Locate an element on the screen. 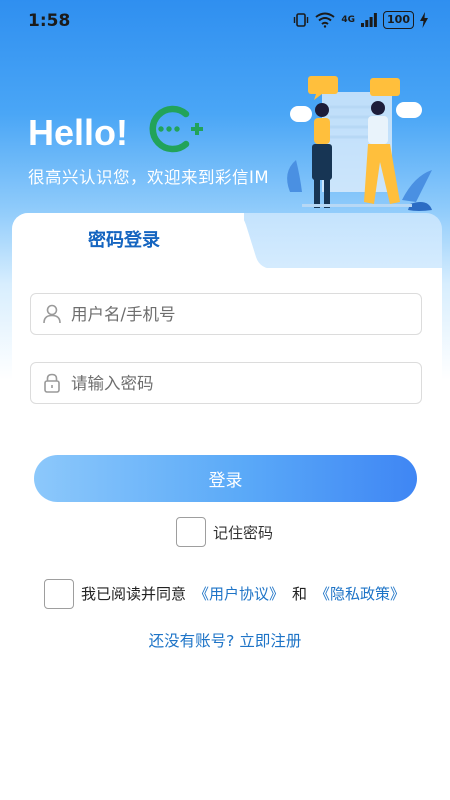 Image resolution: width=450 pixels, height=800 pixels. password-input is located at coordinates (246, 383).